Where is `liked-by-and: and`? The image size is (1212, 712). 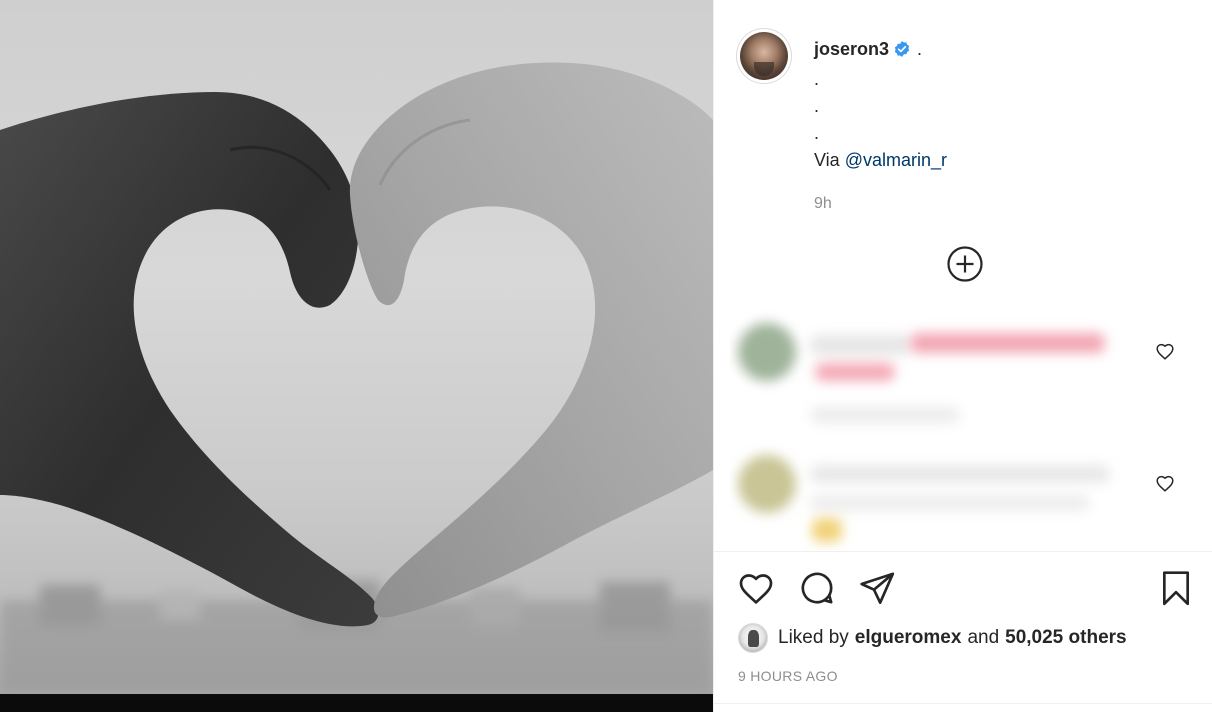 liked-by-and: and is located at coordinates (983, 637).